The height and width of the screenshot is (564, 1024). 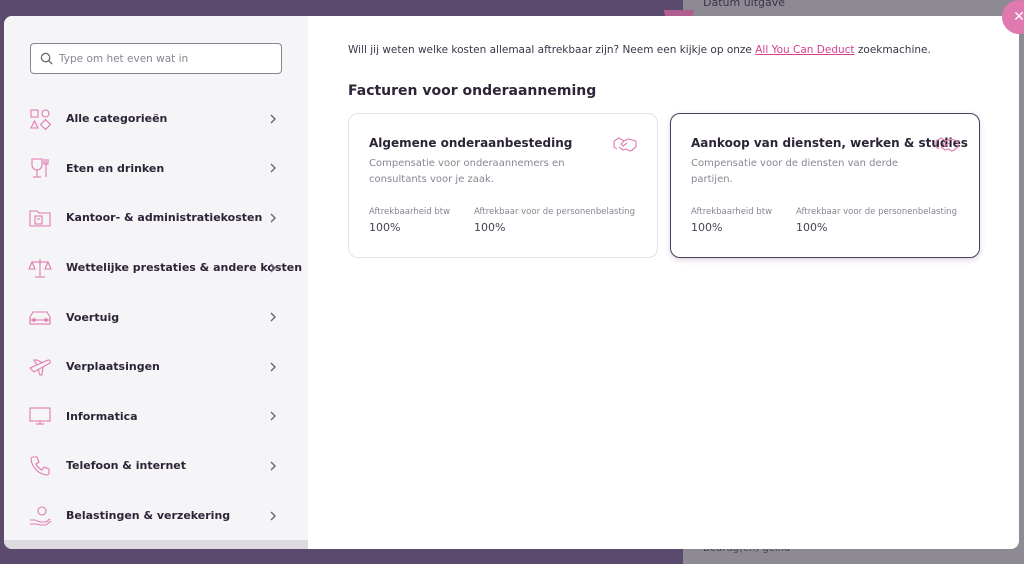 What do you see at coordinates (40, 119) in the screenshot?
I see `shapes-icon` at bounding box center [40, 119].